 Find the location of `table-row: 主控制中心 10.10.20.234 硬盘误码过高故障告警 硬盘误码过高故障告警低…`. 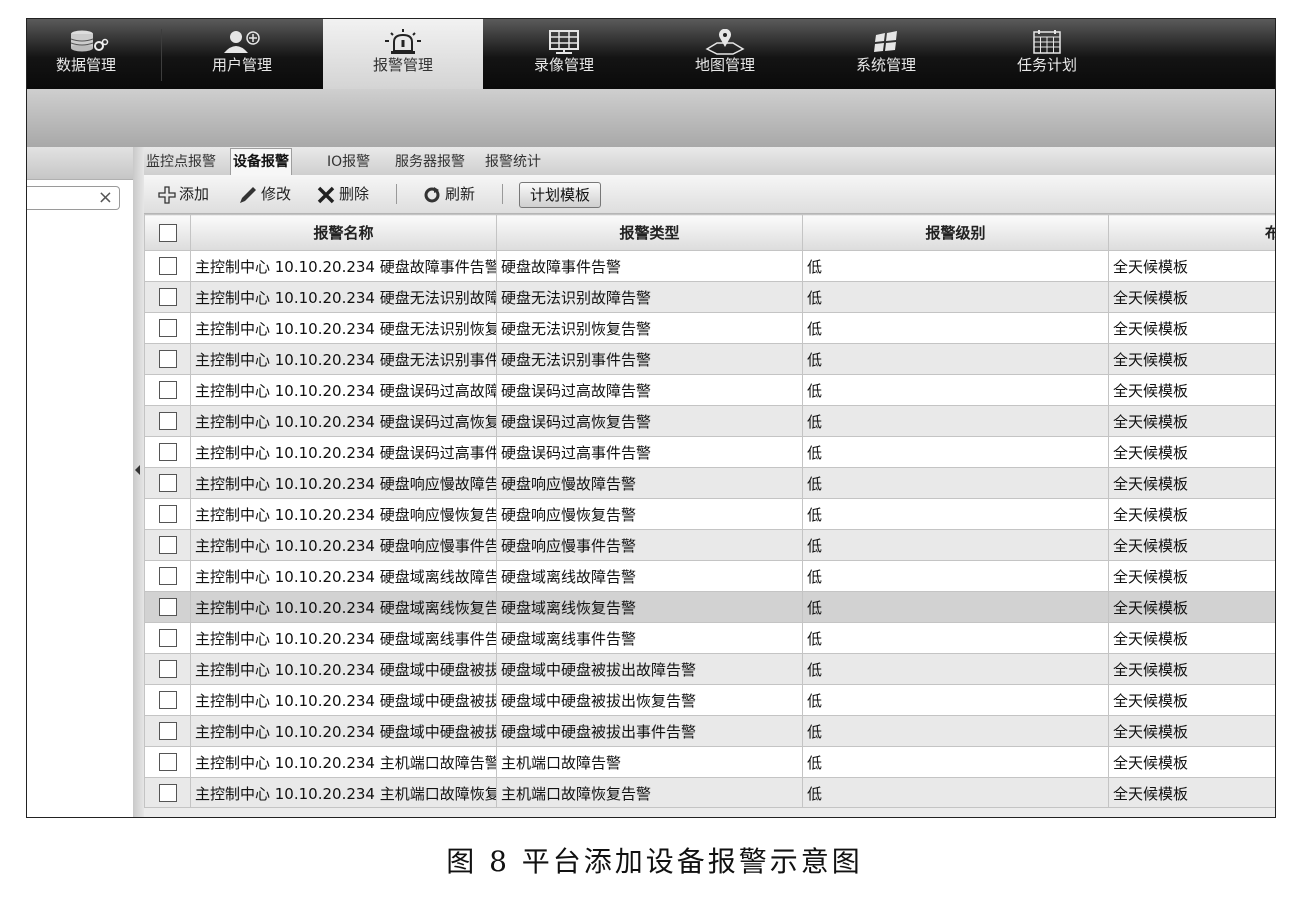

table-row: 主控制中心 10.10.20.234 硬盘误码过高故障告警 硬盘误码过高故障告警低… is located at coordinates (709, 390).